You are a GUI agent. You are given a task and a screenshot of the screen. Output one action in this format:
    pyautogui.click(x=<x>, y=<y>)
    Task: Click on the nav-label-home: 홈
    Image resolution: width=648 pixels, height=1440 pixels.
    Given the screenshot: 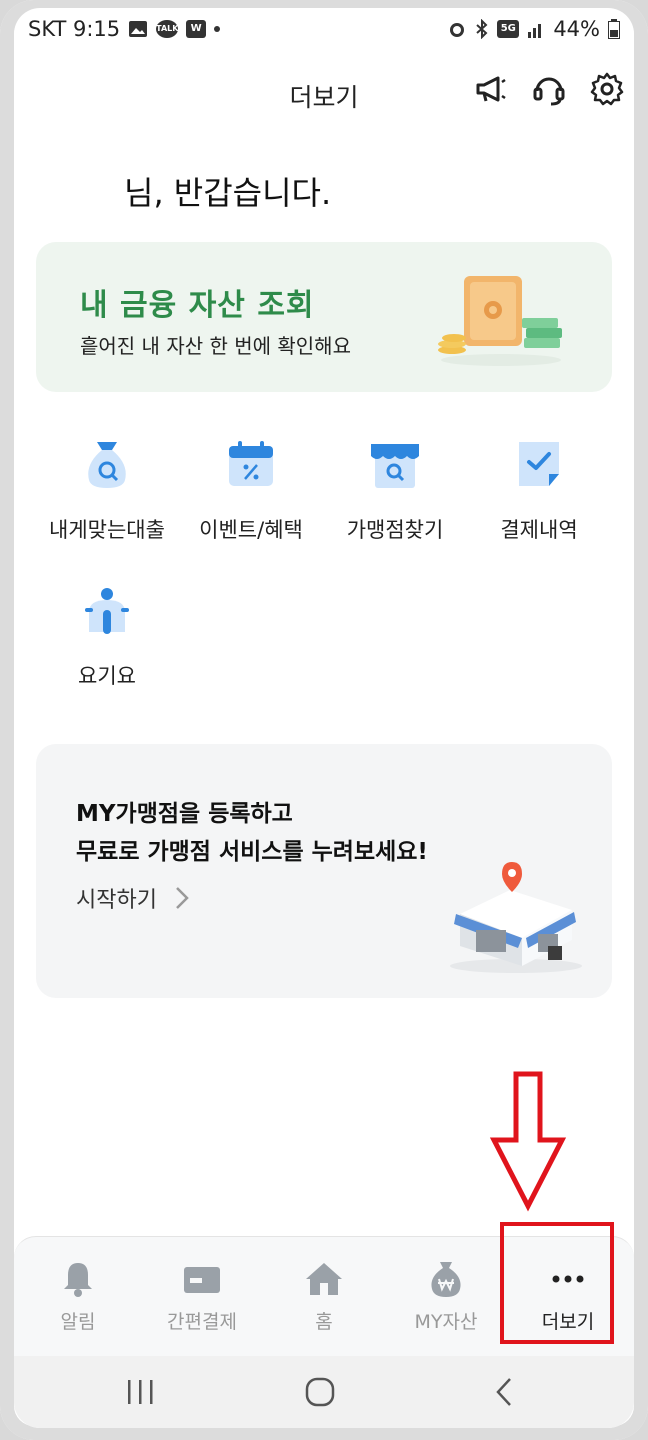 What is the action you would take?
    pyautogui.click(x=324, y=1322)
    